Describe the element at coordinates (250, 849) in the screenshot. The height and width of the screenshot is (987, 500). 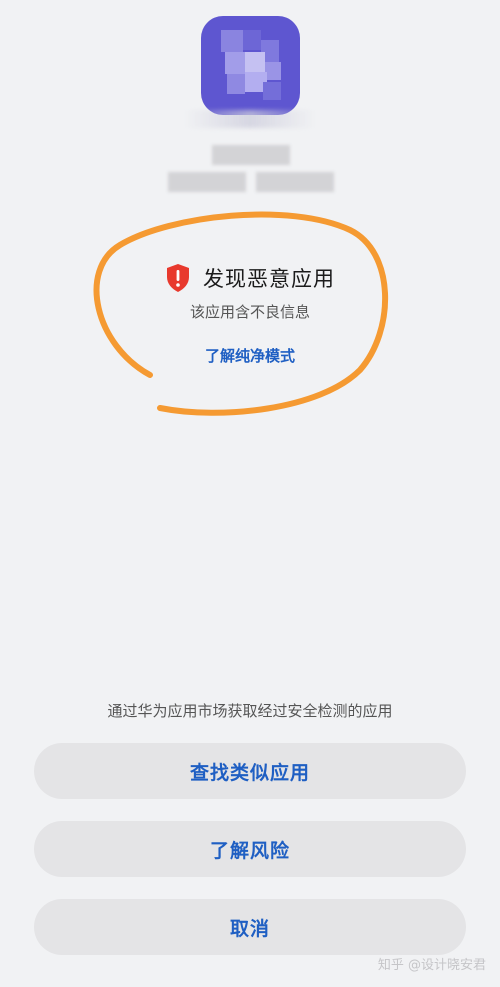
I see `learn-risk-button: 了解风险` at that location.